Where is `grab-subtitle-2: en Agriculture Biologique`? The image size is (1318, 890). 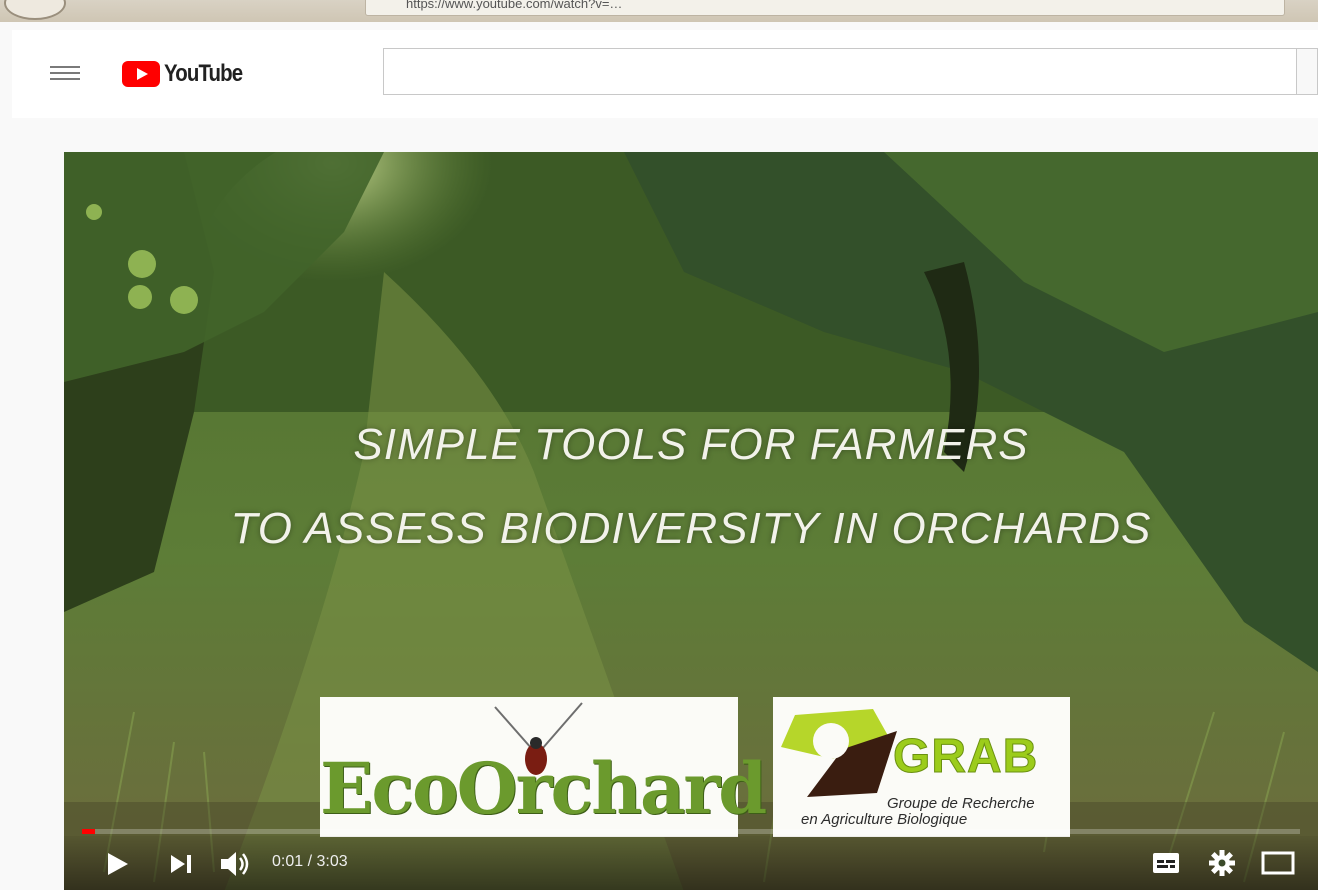
grab-subtitle-2: en Agriculture Biologique is located at coordinates (884, 819).